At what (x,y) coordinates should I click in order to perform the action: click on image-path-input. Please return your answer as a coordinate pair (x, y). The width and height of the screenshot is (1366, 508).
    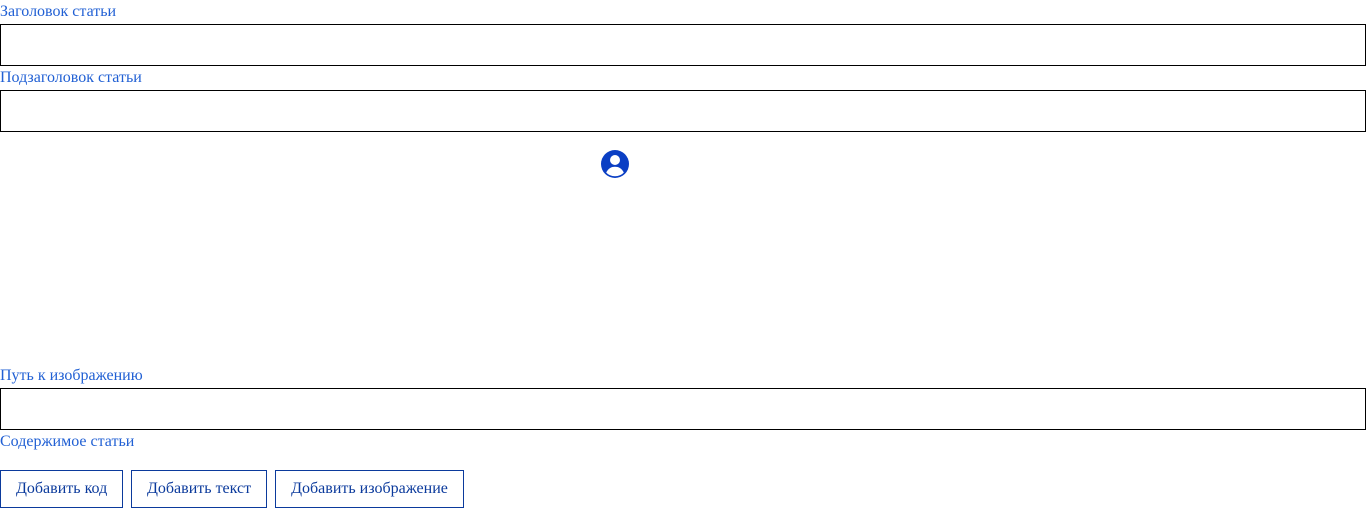
    Looking at the image, I should click on (683, 409).